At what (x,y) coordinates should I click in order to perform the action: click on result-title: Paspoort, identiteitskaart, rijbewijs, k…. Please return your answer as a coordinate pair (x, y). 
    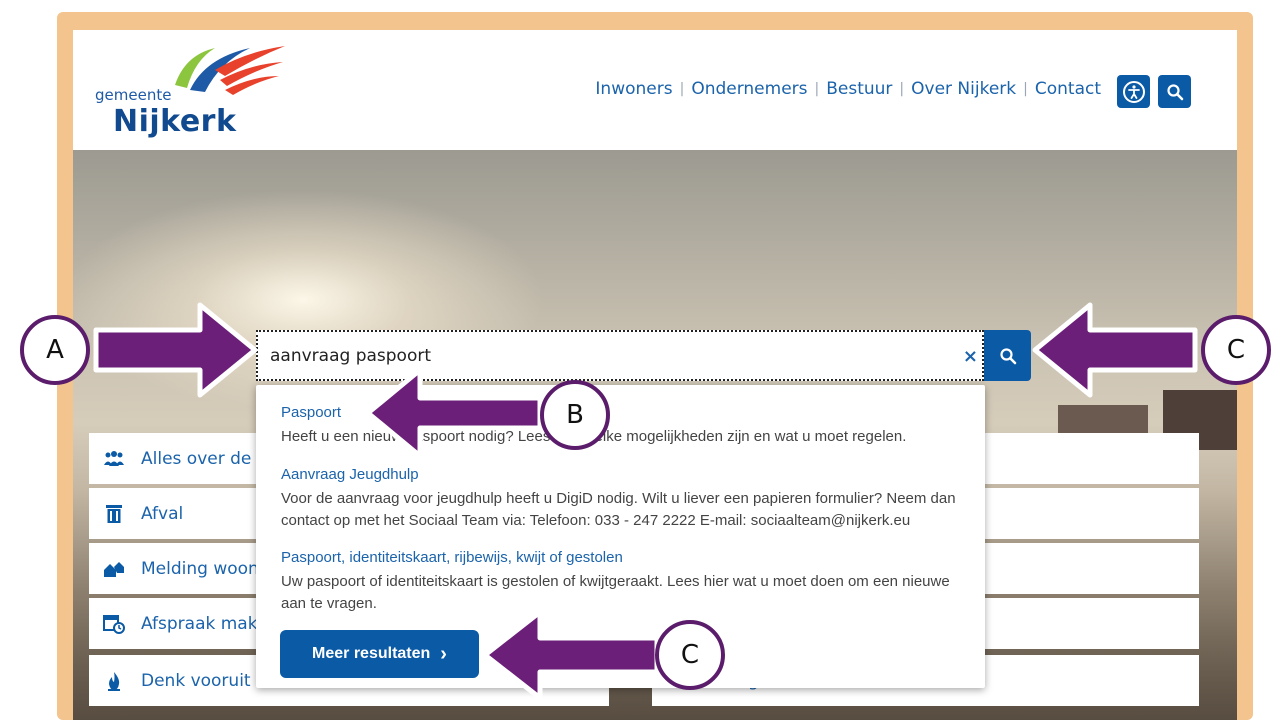
    Looking at the image, I should click on (626, 557).